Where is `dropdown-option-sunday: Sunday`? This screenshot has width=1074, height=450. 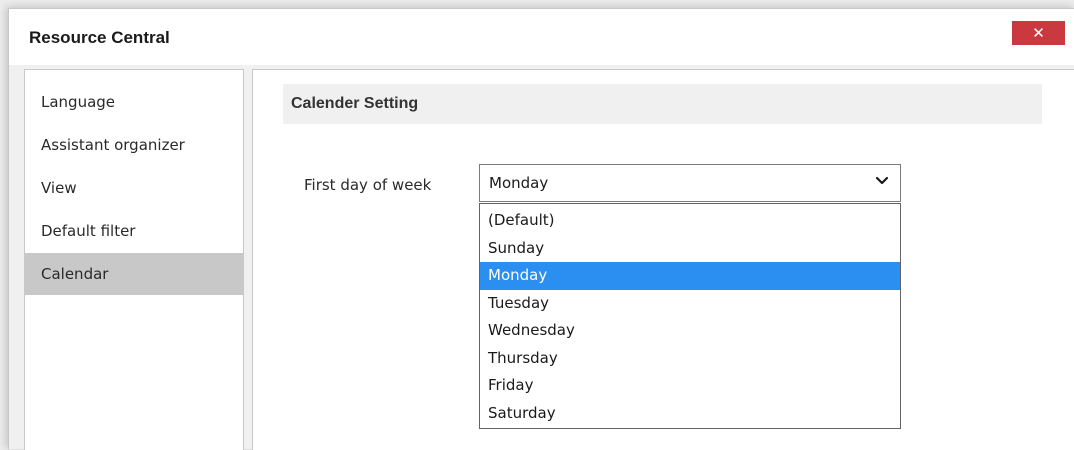
dropdown-option-sunday: Sunday is located at coordinates (690, 249).